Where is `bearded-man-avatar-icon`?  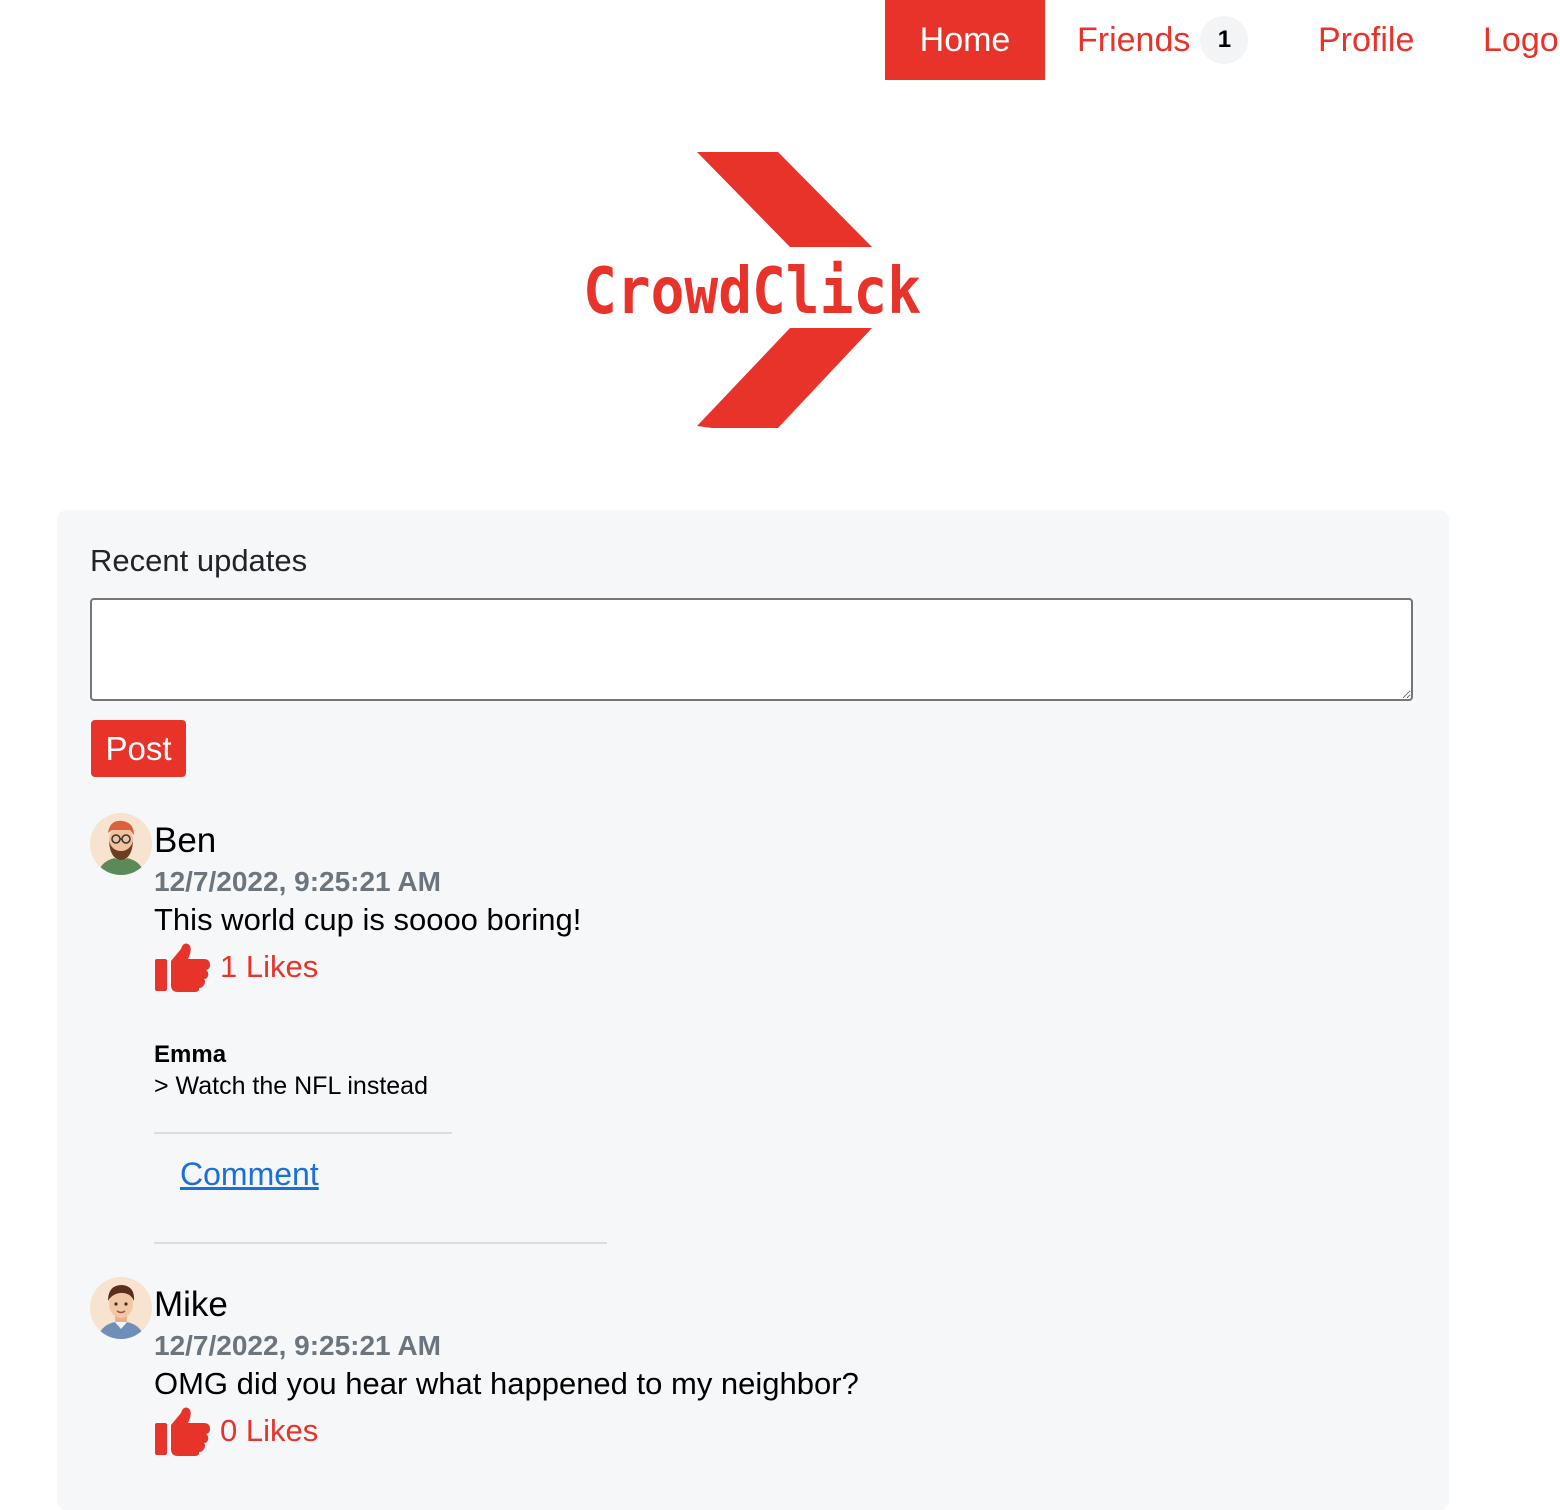 bearded-man-avatar-icon is located at coordinates (121, 844).